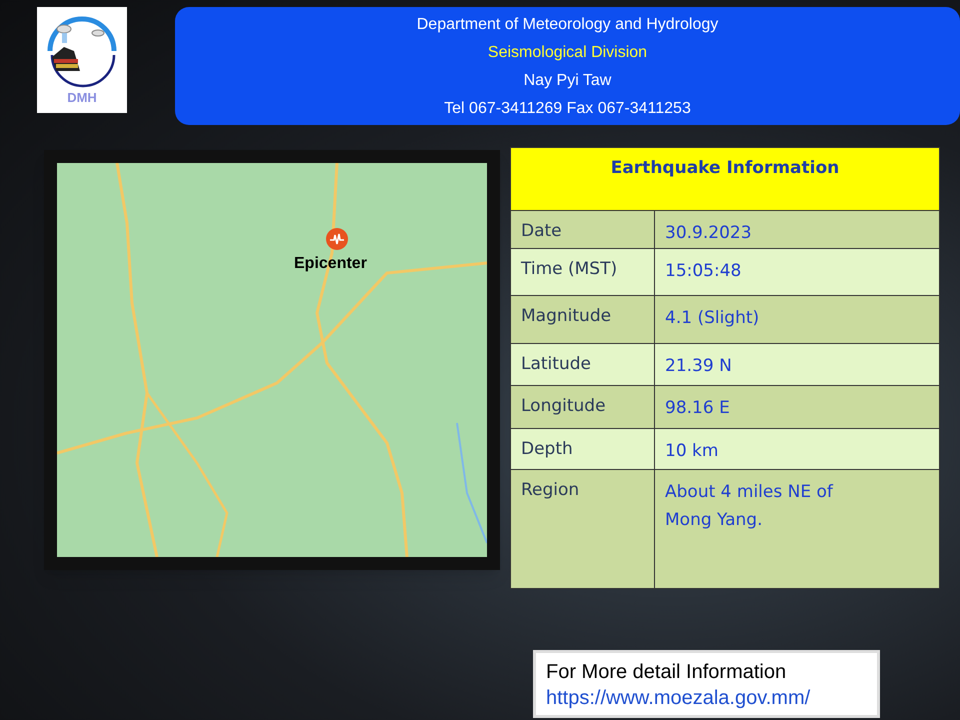 The height and width of the screenshot is (720, 960). What do you see at coordinates (749, 506) in the screenshot?
I see `table-cell-text: About 4 miles NE of Mong Yang.` at bounding box center [749, 506].